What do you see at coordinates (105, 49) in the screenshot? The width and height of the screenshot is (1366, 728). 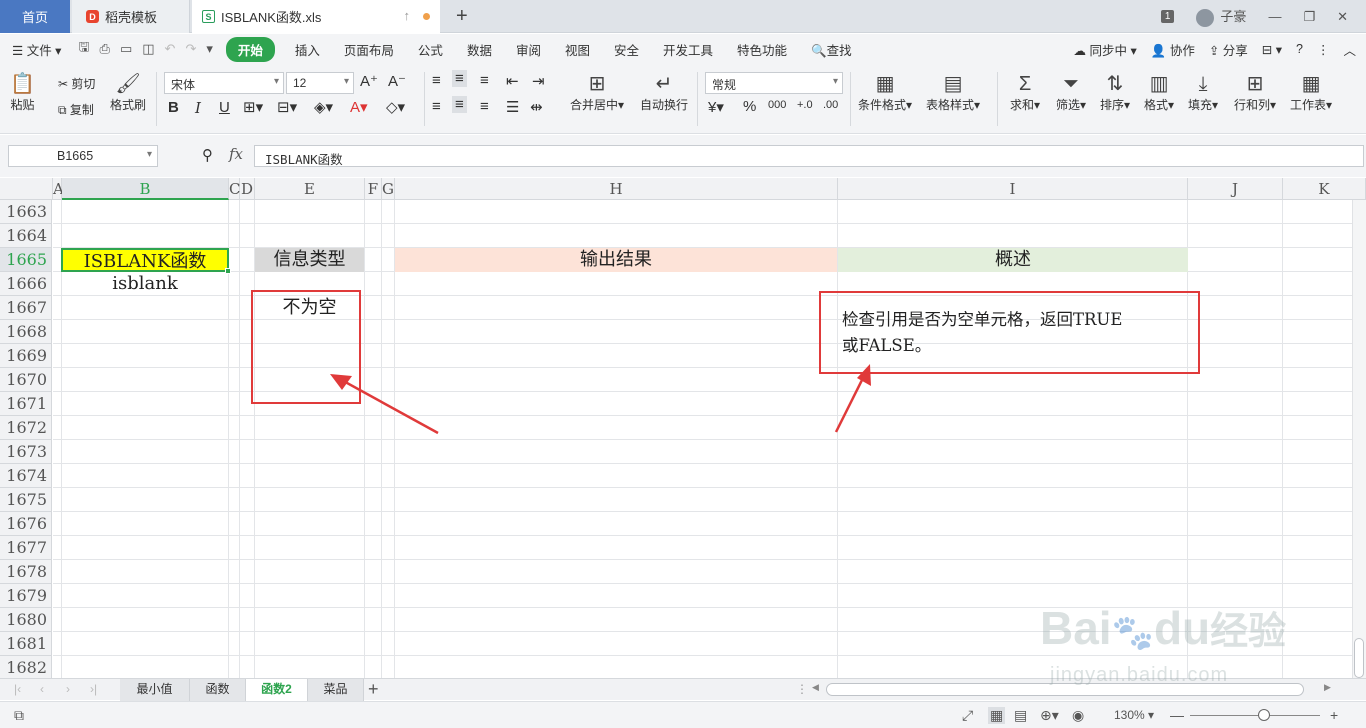 I see `print-preview-icon: ⎙` at bounding box center [105, 49].